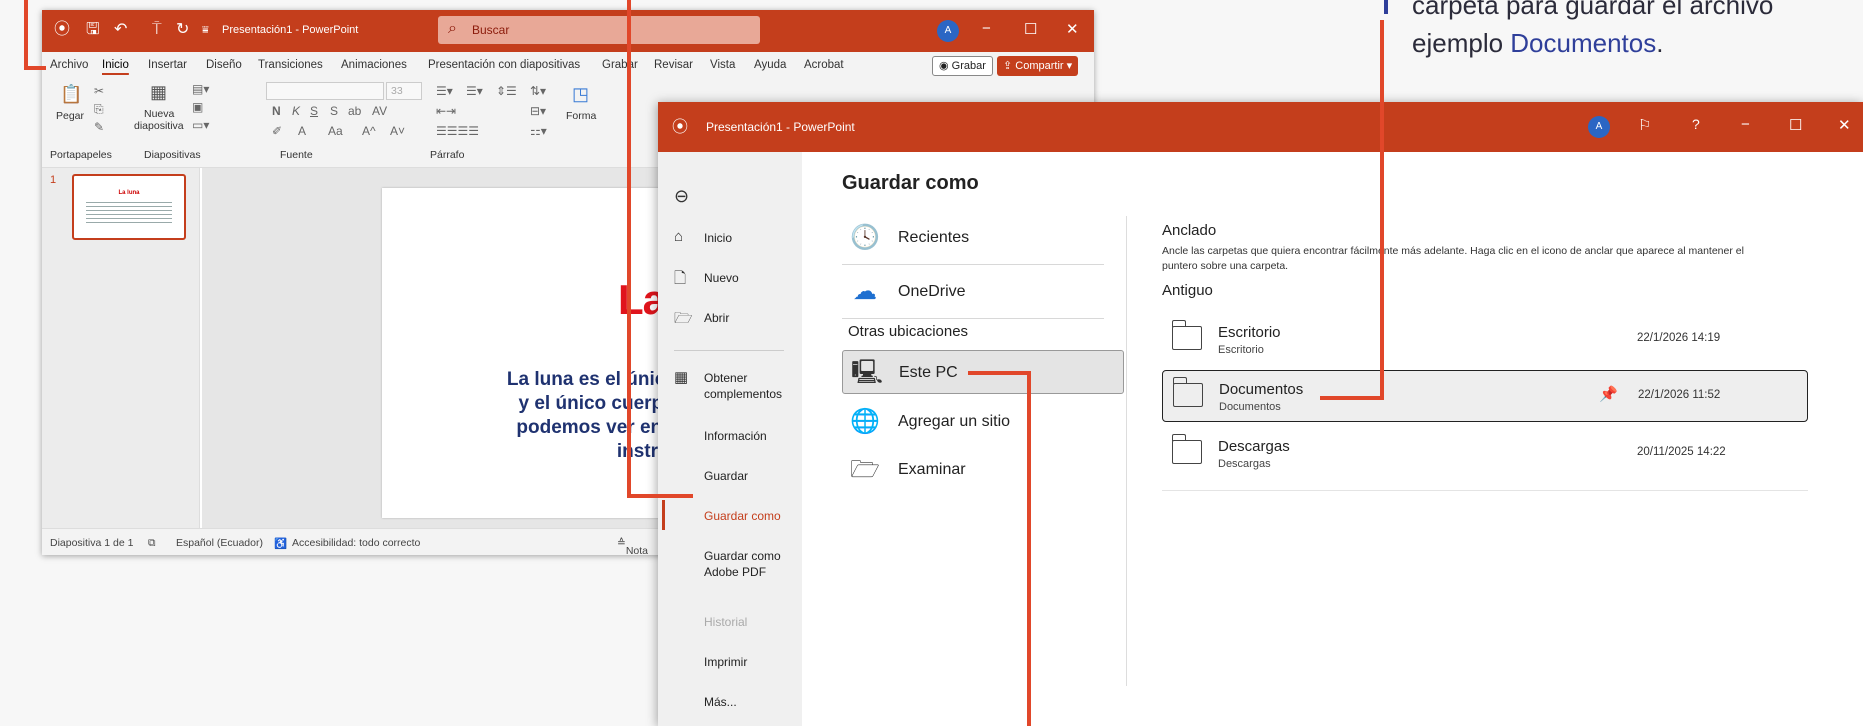  I want to click on accessibility-icon: ♿, so click(281, 544).